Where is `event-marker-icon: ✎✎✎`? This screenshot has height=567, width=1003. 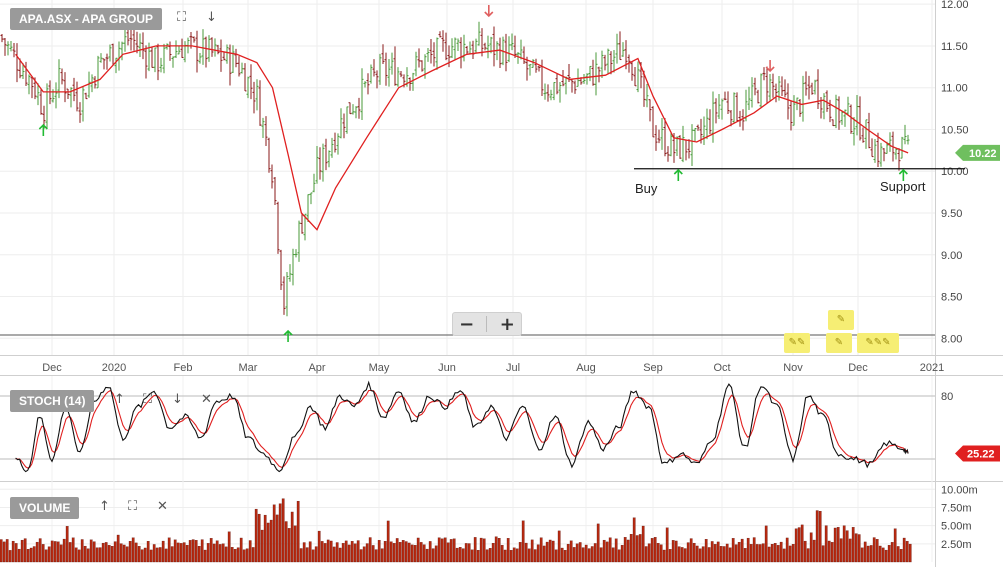
event-marker-icon: ✎✎✎ is located at coordinates (878, 343).